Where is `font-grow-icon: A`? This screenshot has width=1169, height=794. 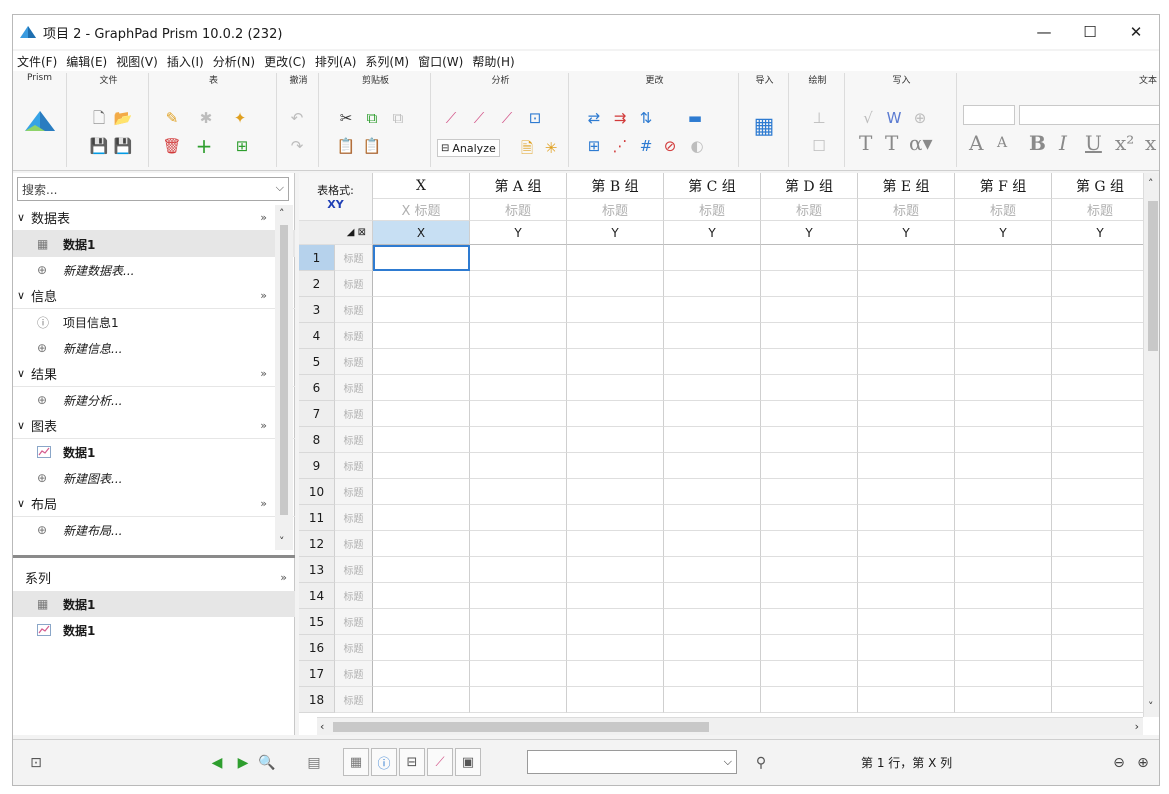 font-grow-icon: A is located at coordinates (976, 143).